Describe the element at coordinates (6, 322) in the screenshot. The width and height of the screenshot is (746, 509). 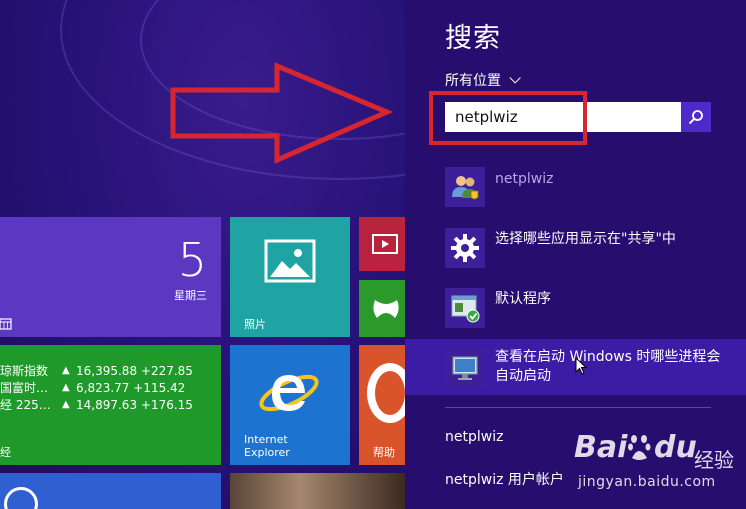
I see `calendar-icon` at that location.